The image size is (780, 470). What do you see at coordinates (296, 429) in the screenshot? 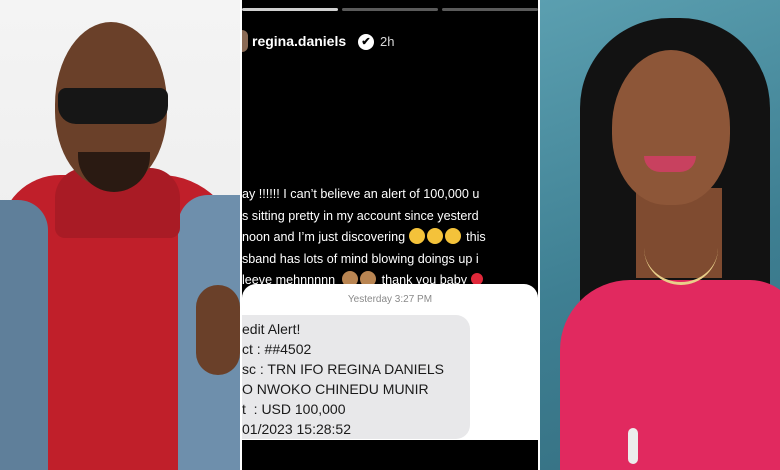
I see `sms-line: 01/2023 15:28:52` at bounding box center [296, 429].